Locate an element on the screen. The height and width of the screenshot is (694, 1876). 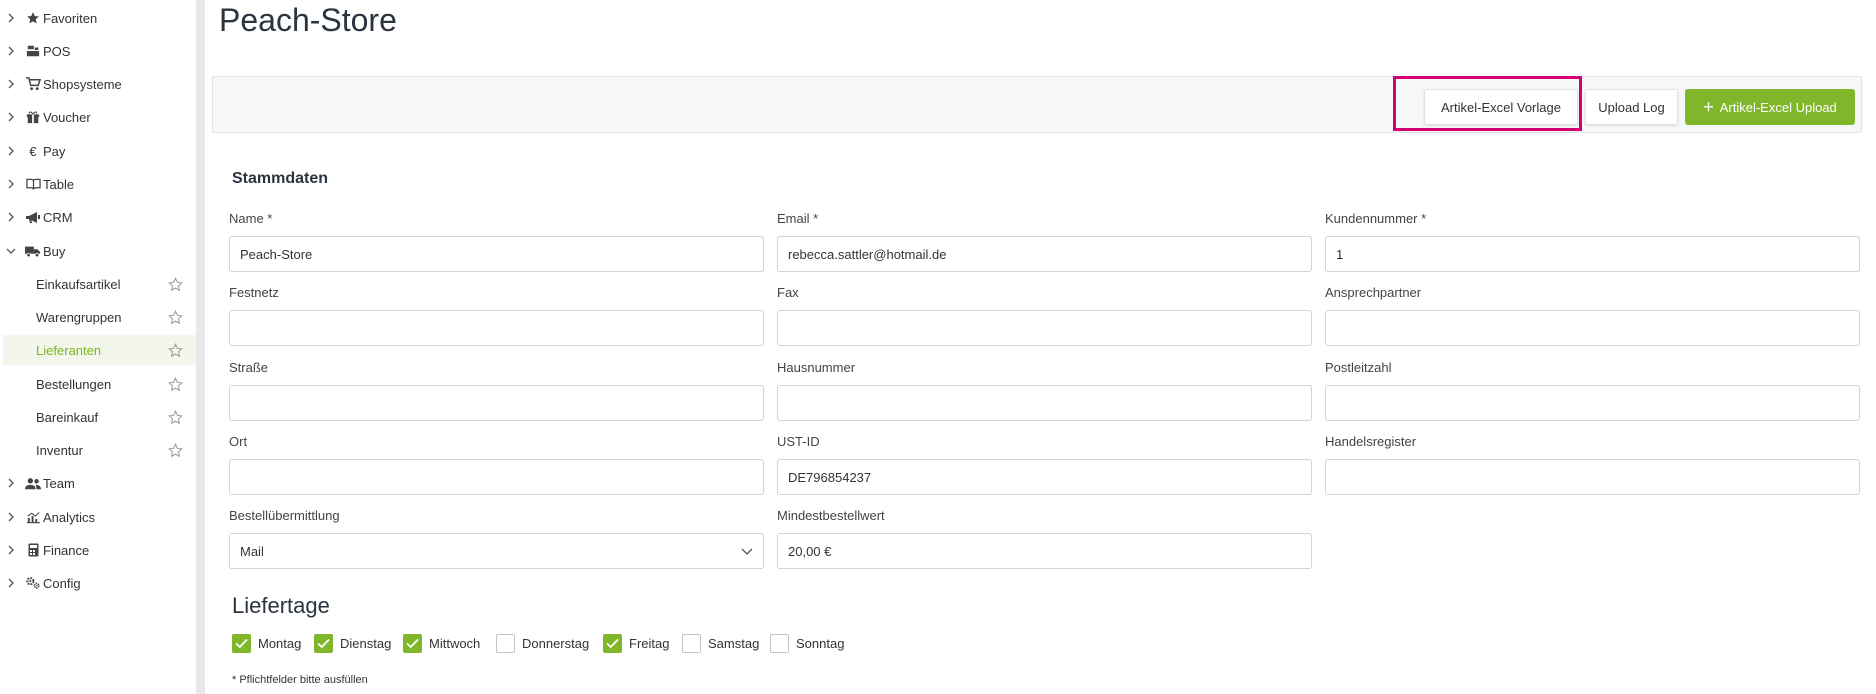
day-sonntag: Sonntag is located at coordinates (807, 643).